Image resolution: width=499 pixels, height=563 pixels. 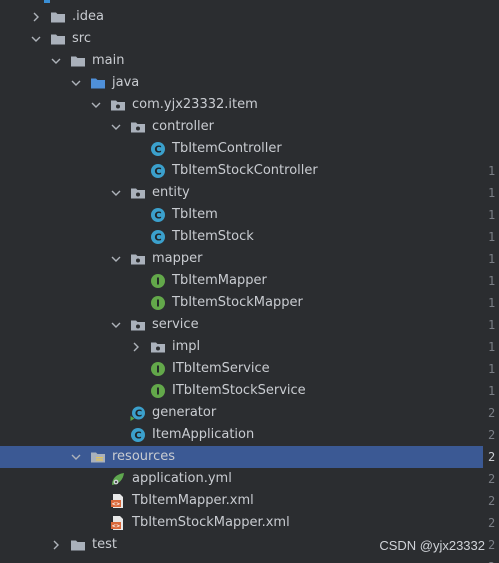 I want to click on tree-item-tbitemmapper-xml: <> TbItemMapper.xml, so click(x=241, y=501).